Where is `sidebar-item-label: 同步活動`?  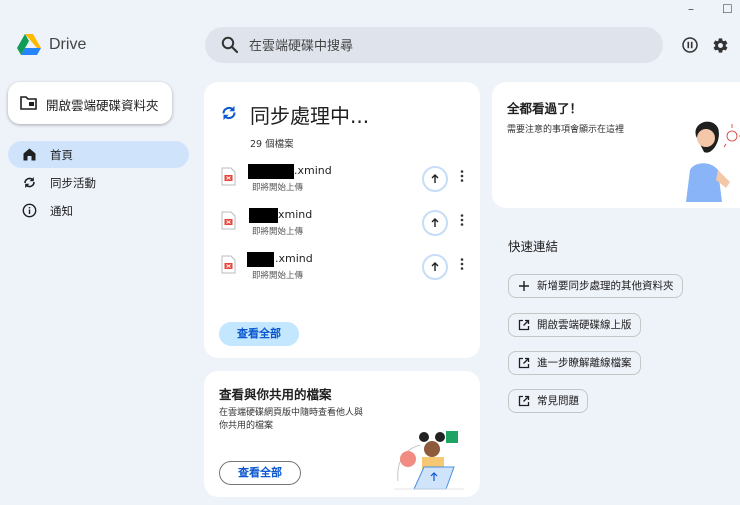 sidebar-item-label: 同步活動 is located at coordinates (73, 183).